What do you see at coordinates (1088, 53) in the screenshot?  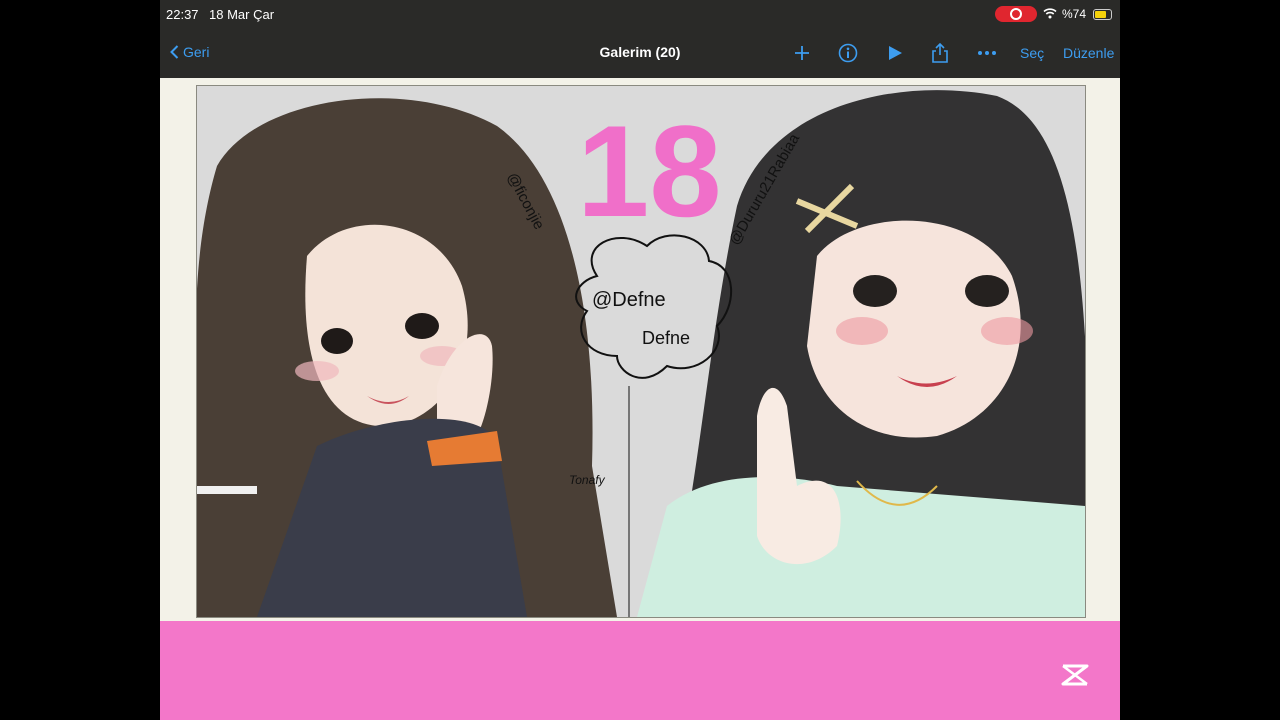 I see `edit-button: Düzenle` at bounding box center [1088, 53].